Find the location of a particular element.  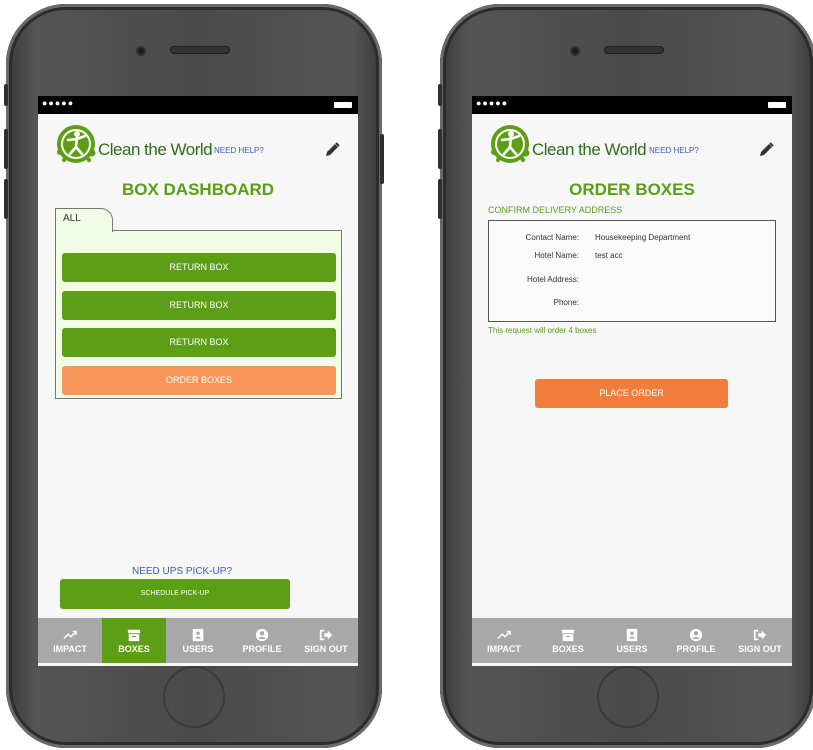

page-title: BOX DASHBOARD is located at coordinates (198, 189).